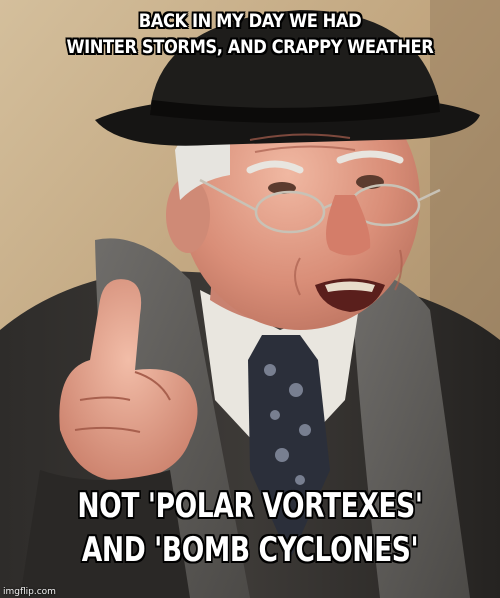 The image size is (500, 598). Describe the element at coordinates (250, 528) in the screenshot. I see `bottom-caption: NOT 'POLAR VORTEXES' AND 'BOMB CYCLONES'` at that location.